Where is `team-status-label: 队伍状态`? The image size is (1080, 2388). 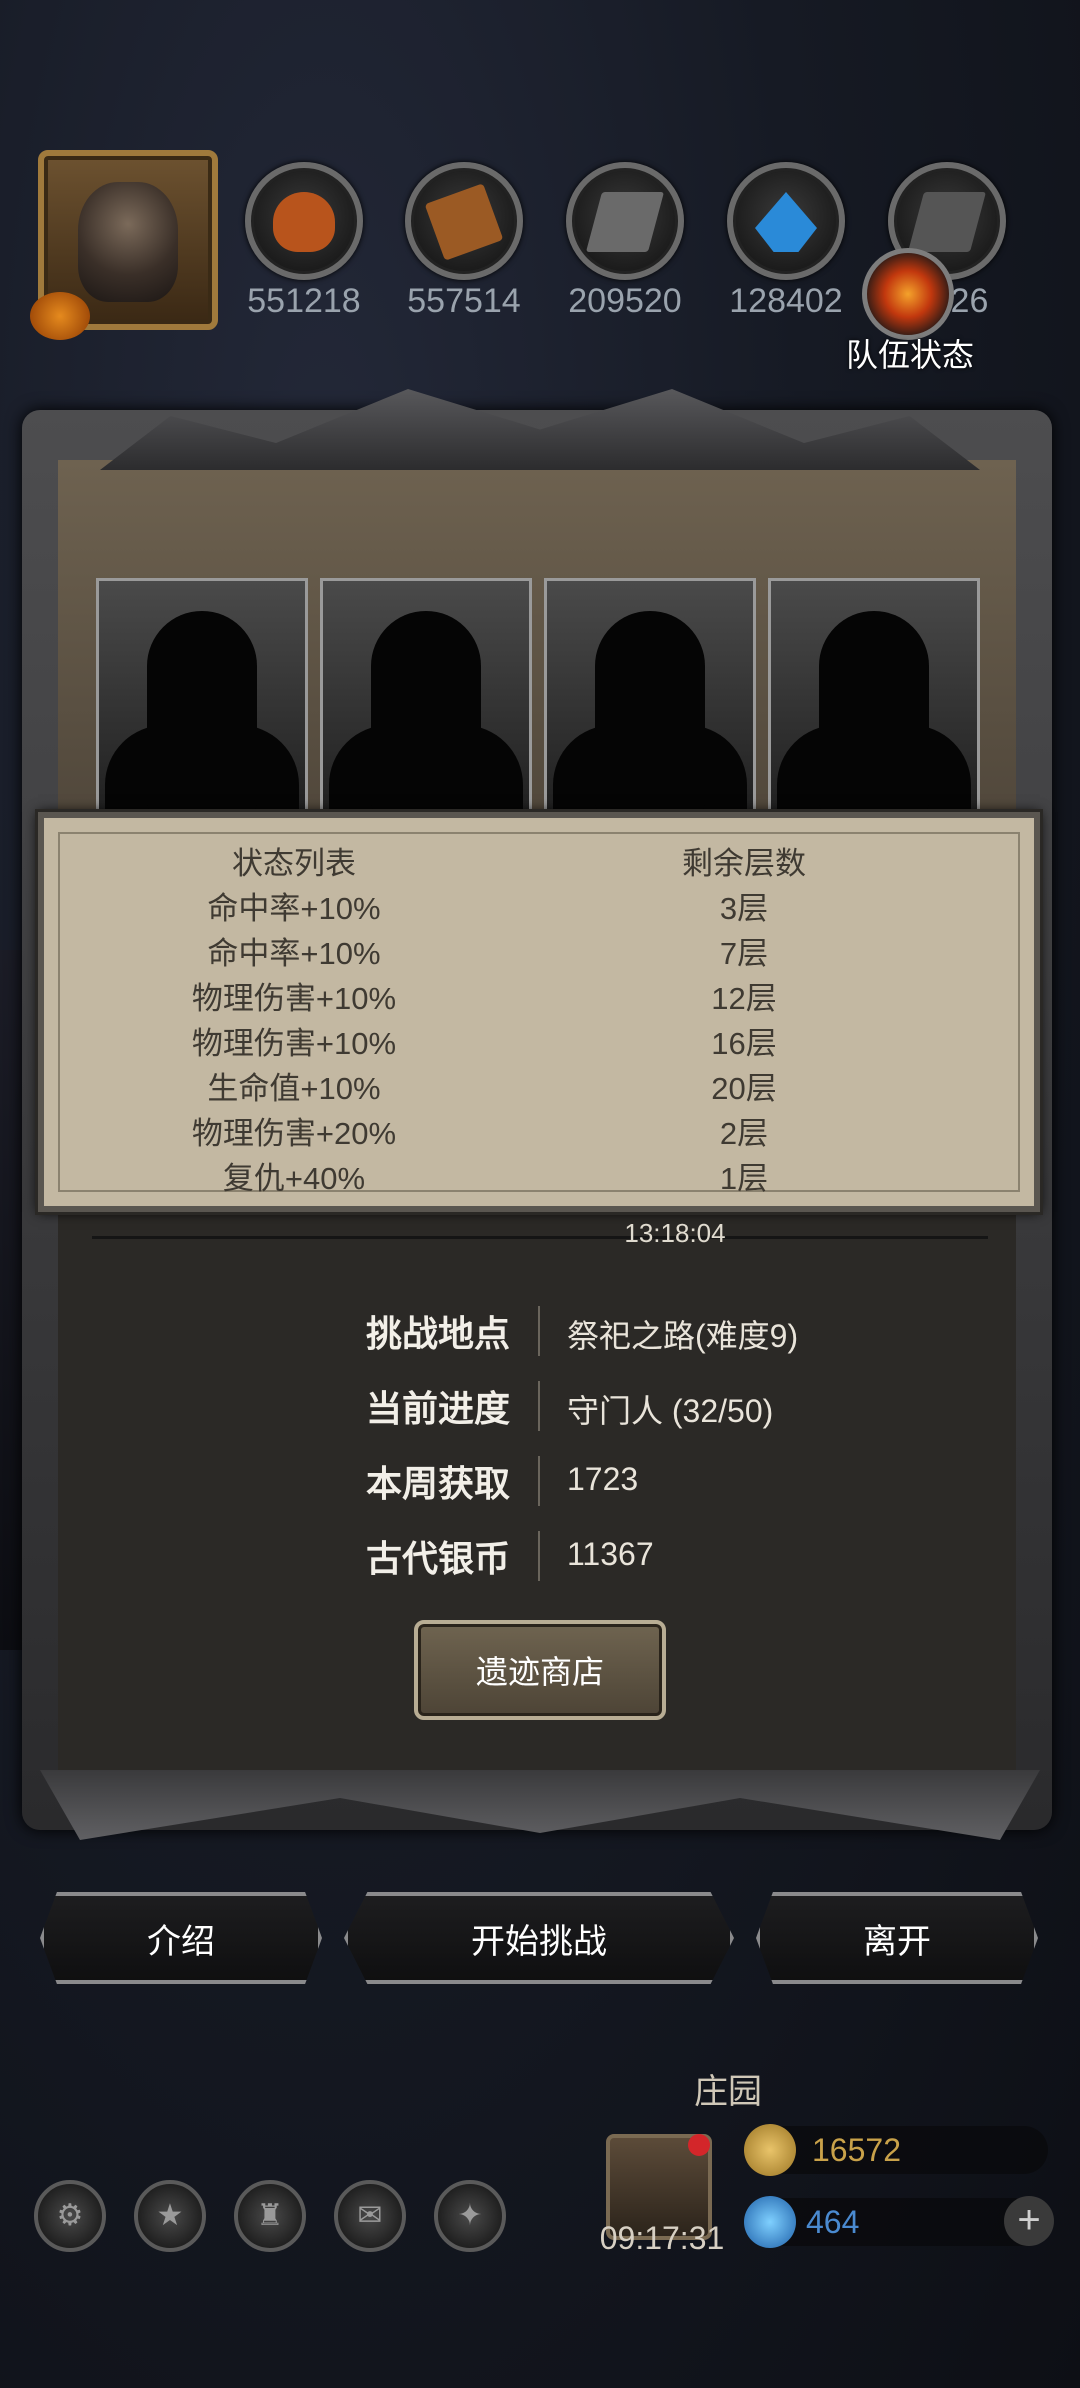
team-status-label: 队伍状态 is located at coordinates (909, 355).